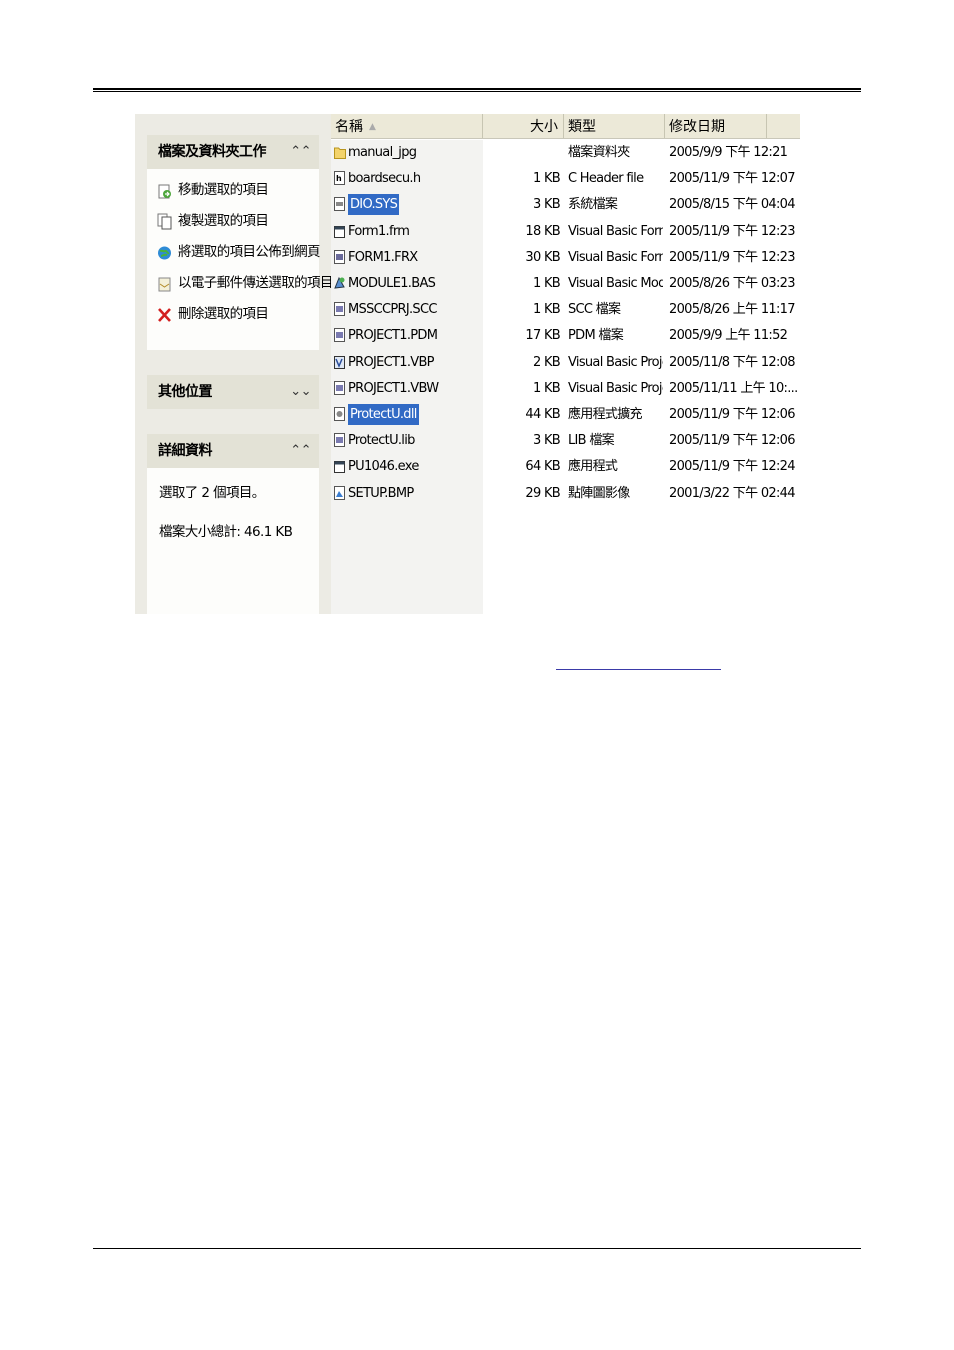 The width and height of the screenshot is (954, 1350). I want to click on details-title: 詳細資料, so click(185, 451).